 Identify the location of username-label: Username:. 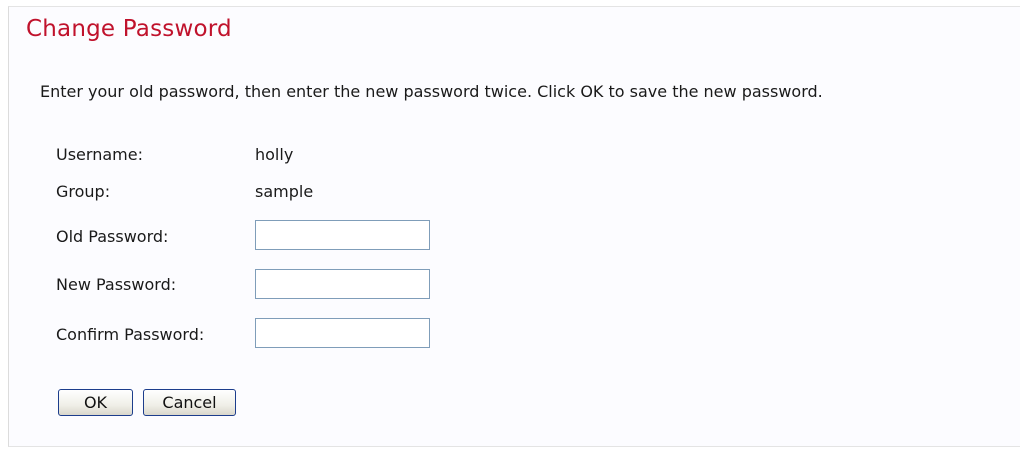
(99, 154).